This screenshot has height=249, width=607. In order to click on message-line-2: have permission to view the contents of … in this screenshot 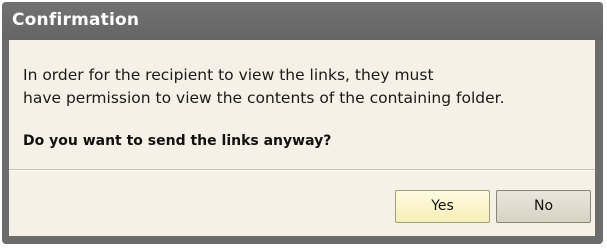, I will do `click(264, 98)`.